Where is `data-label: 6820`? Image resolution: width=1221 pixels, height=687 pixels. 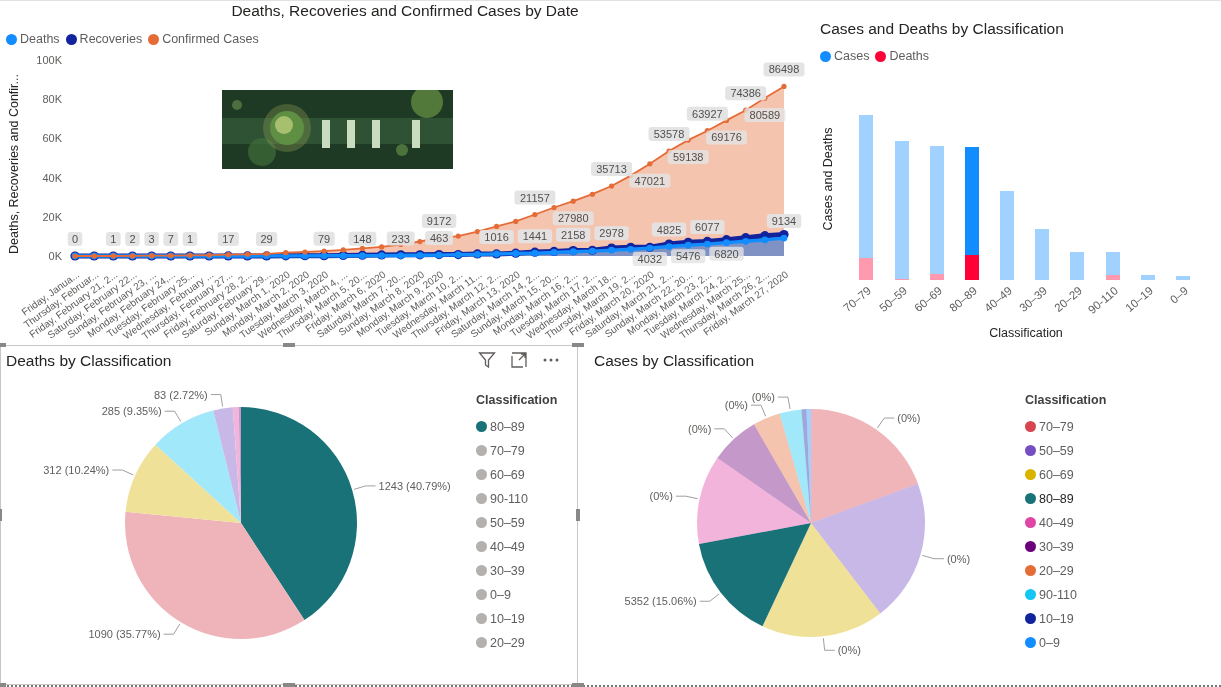
data-label: 6820 is located at coordinates (726, 253).